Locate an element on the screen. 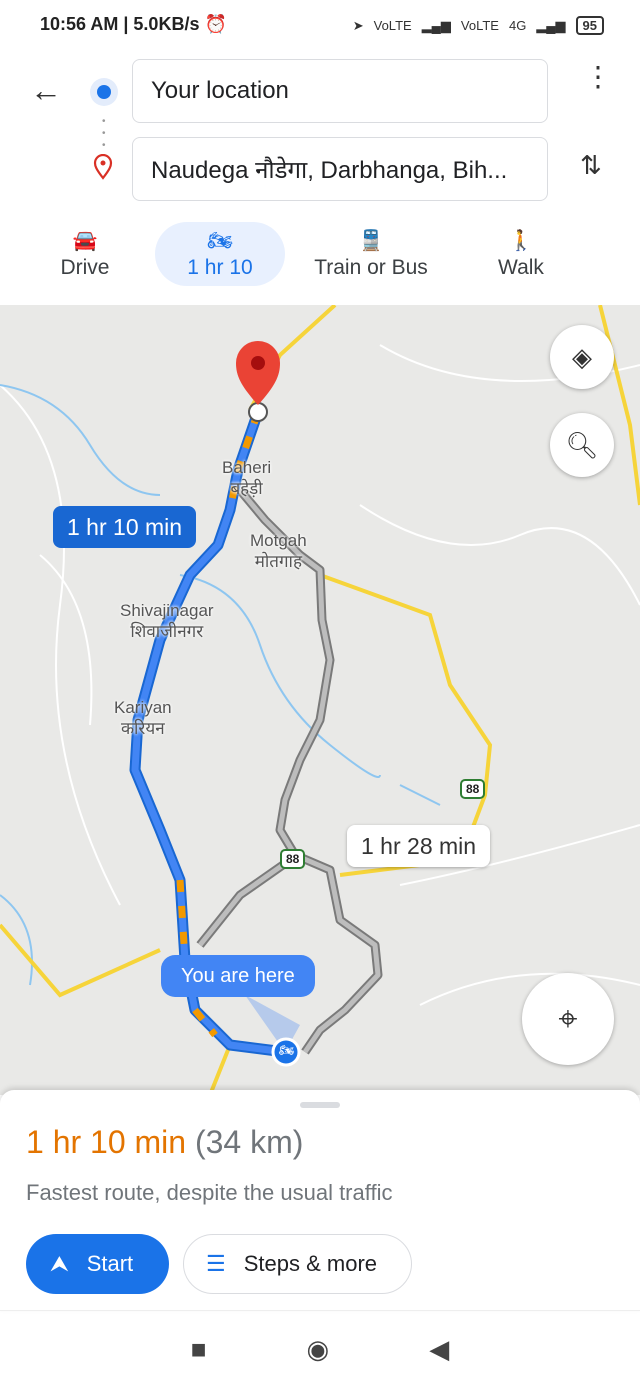  back-nav-button: ◀ is located at coordinates (439, 1349).